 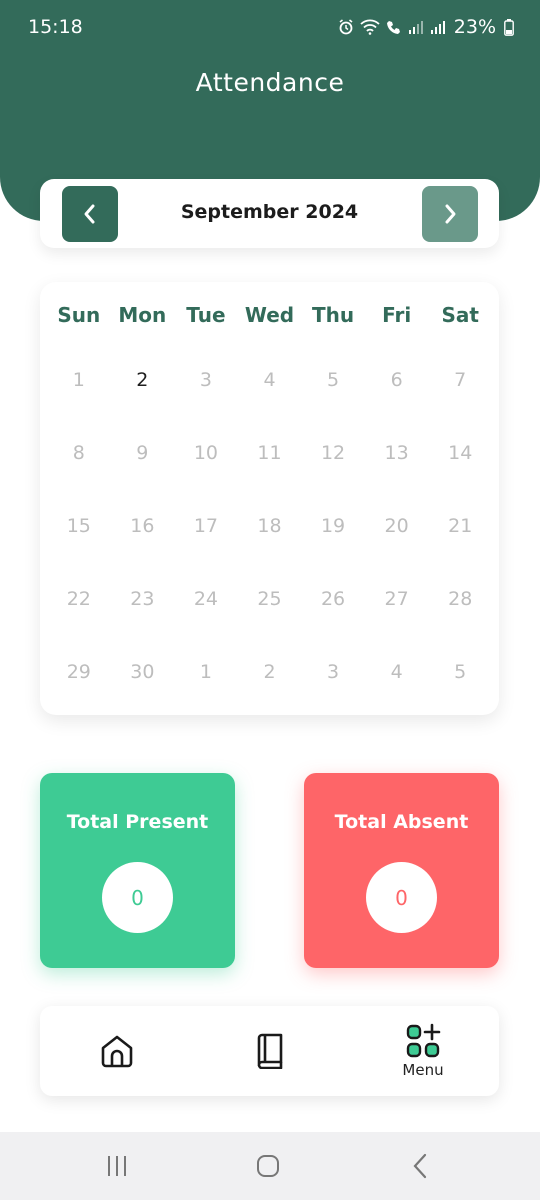 I want to click on recent-apps-icon, so click(x=117, y=1166).